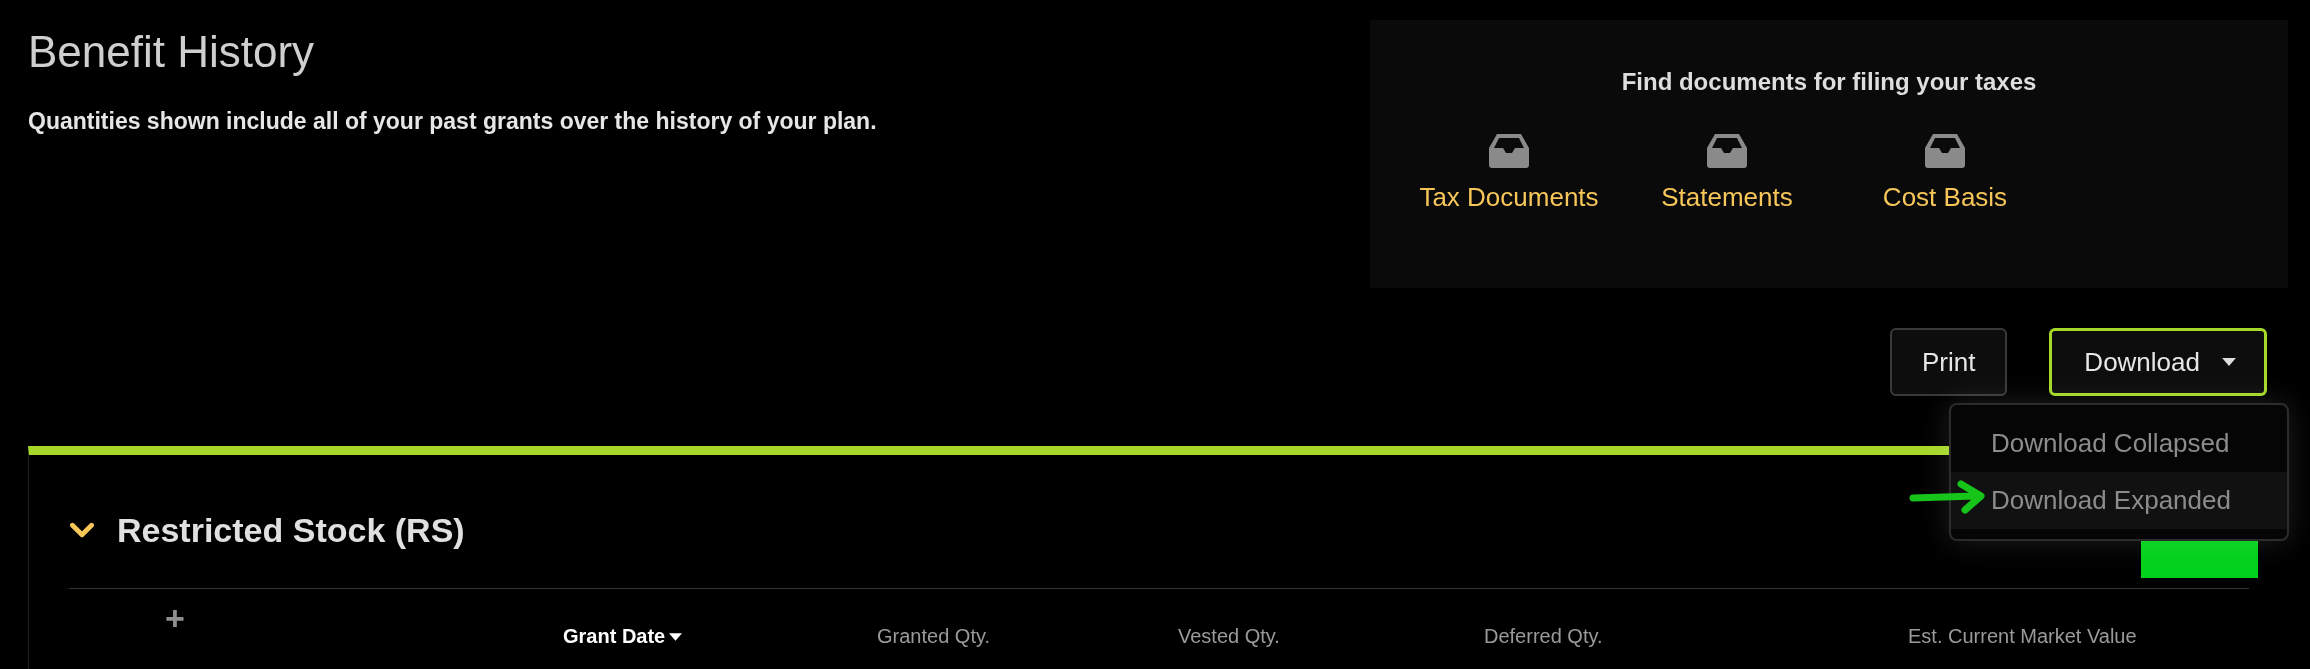 This screenshot has width=2310, height=669. What do you see at coordinates (452, 121) in the screenshot?
I see `page-subtitle: Quantities shown include all of your past grants over the history of your plan.` at bounding box center [452, 121].